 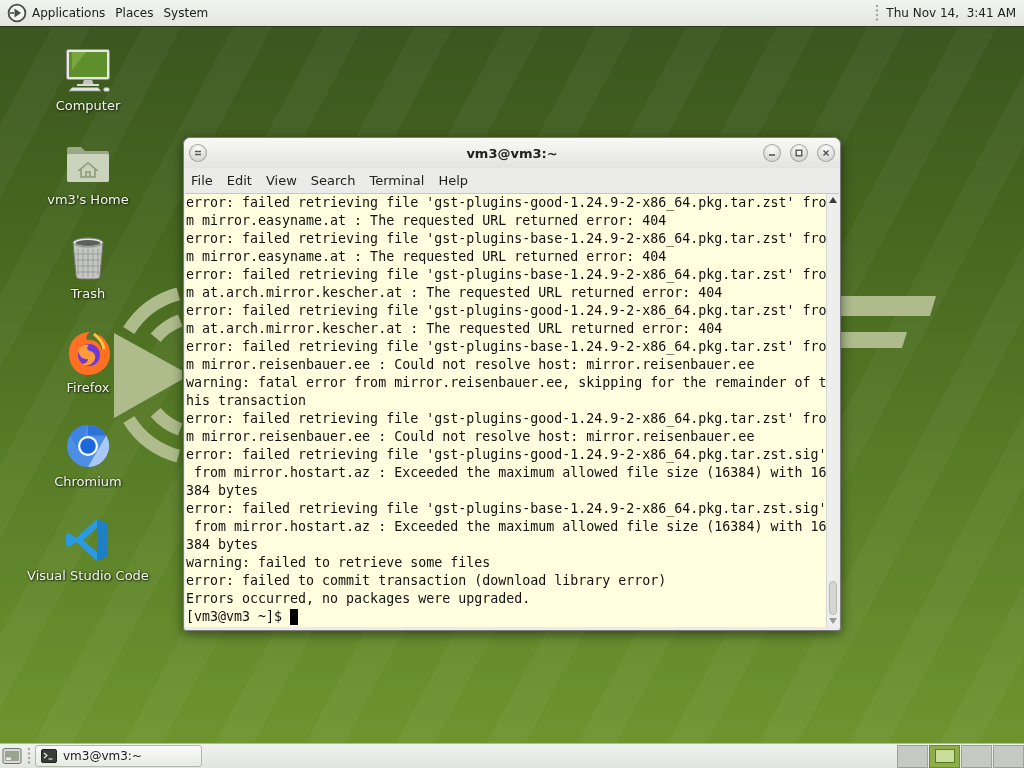 What do you see at coordinates (88, 576) in the screenshot?
I see `desktop-icon-label: Visual Studio Code` at bounding box center [88, 576].